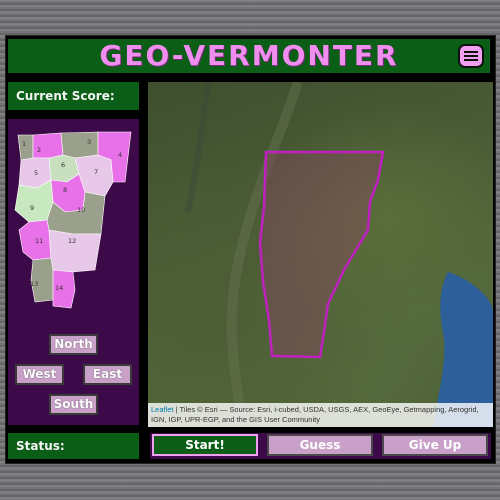 The image size is (500, 500). Describe the element at coordinates (73, 344) in the screenshot. I see `north-button: North` at that location.